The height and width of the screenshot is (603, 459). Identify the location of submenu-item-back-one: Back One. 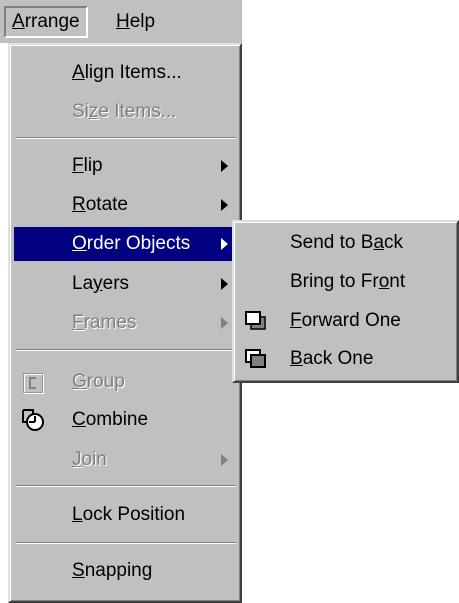
(346, 359).